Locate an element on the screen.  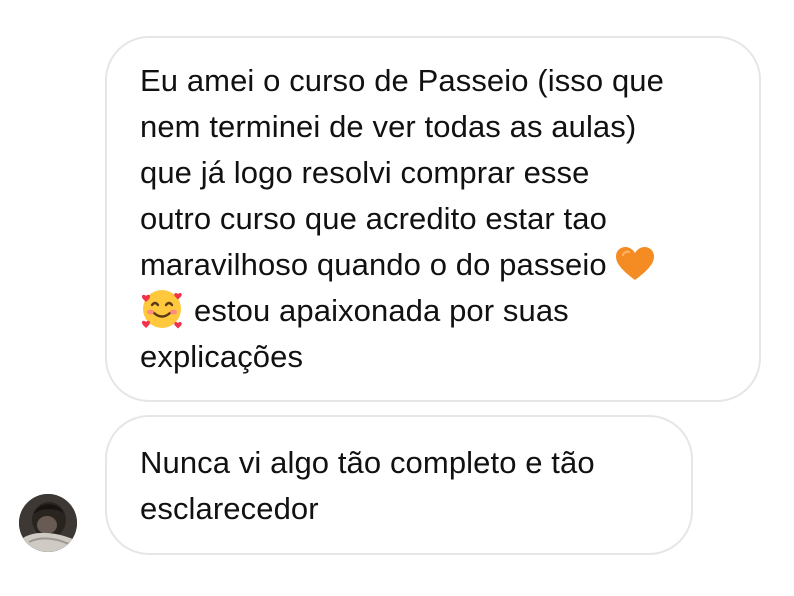
profile-photo-icon is located at coordinates (48, 523).